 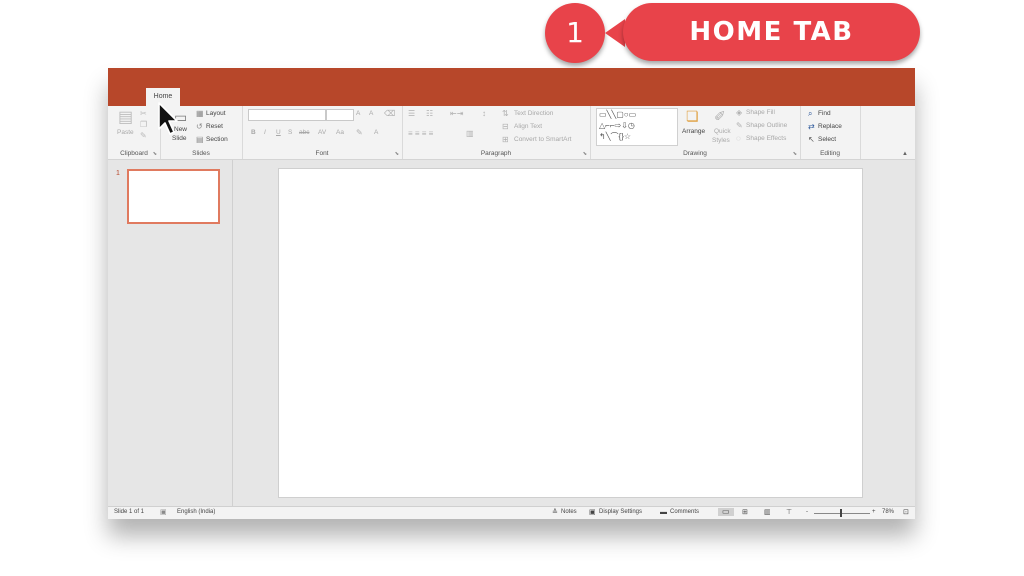 I want to click on callout-label: HOME TAB, so click(x=771, y=32).